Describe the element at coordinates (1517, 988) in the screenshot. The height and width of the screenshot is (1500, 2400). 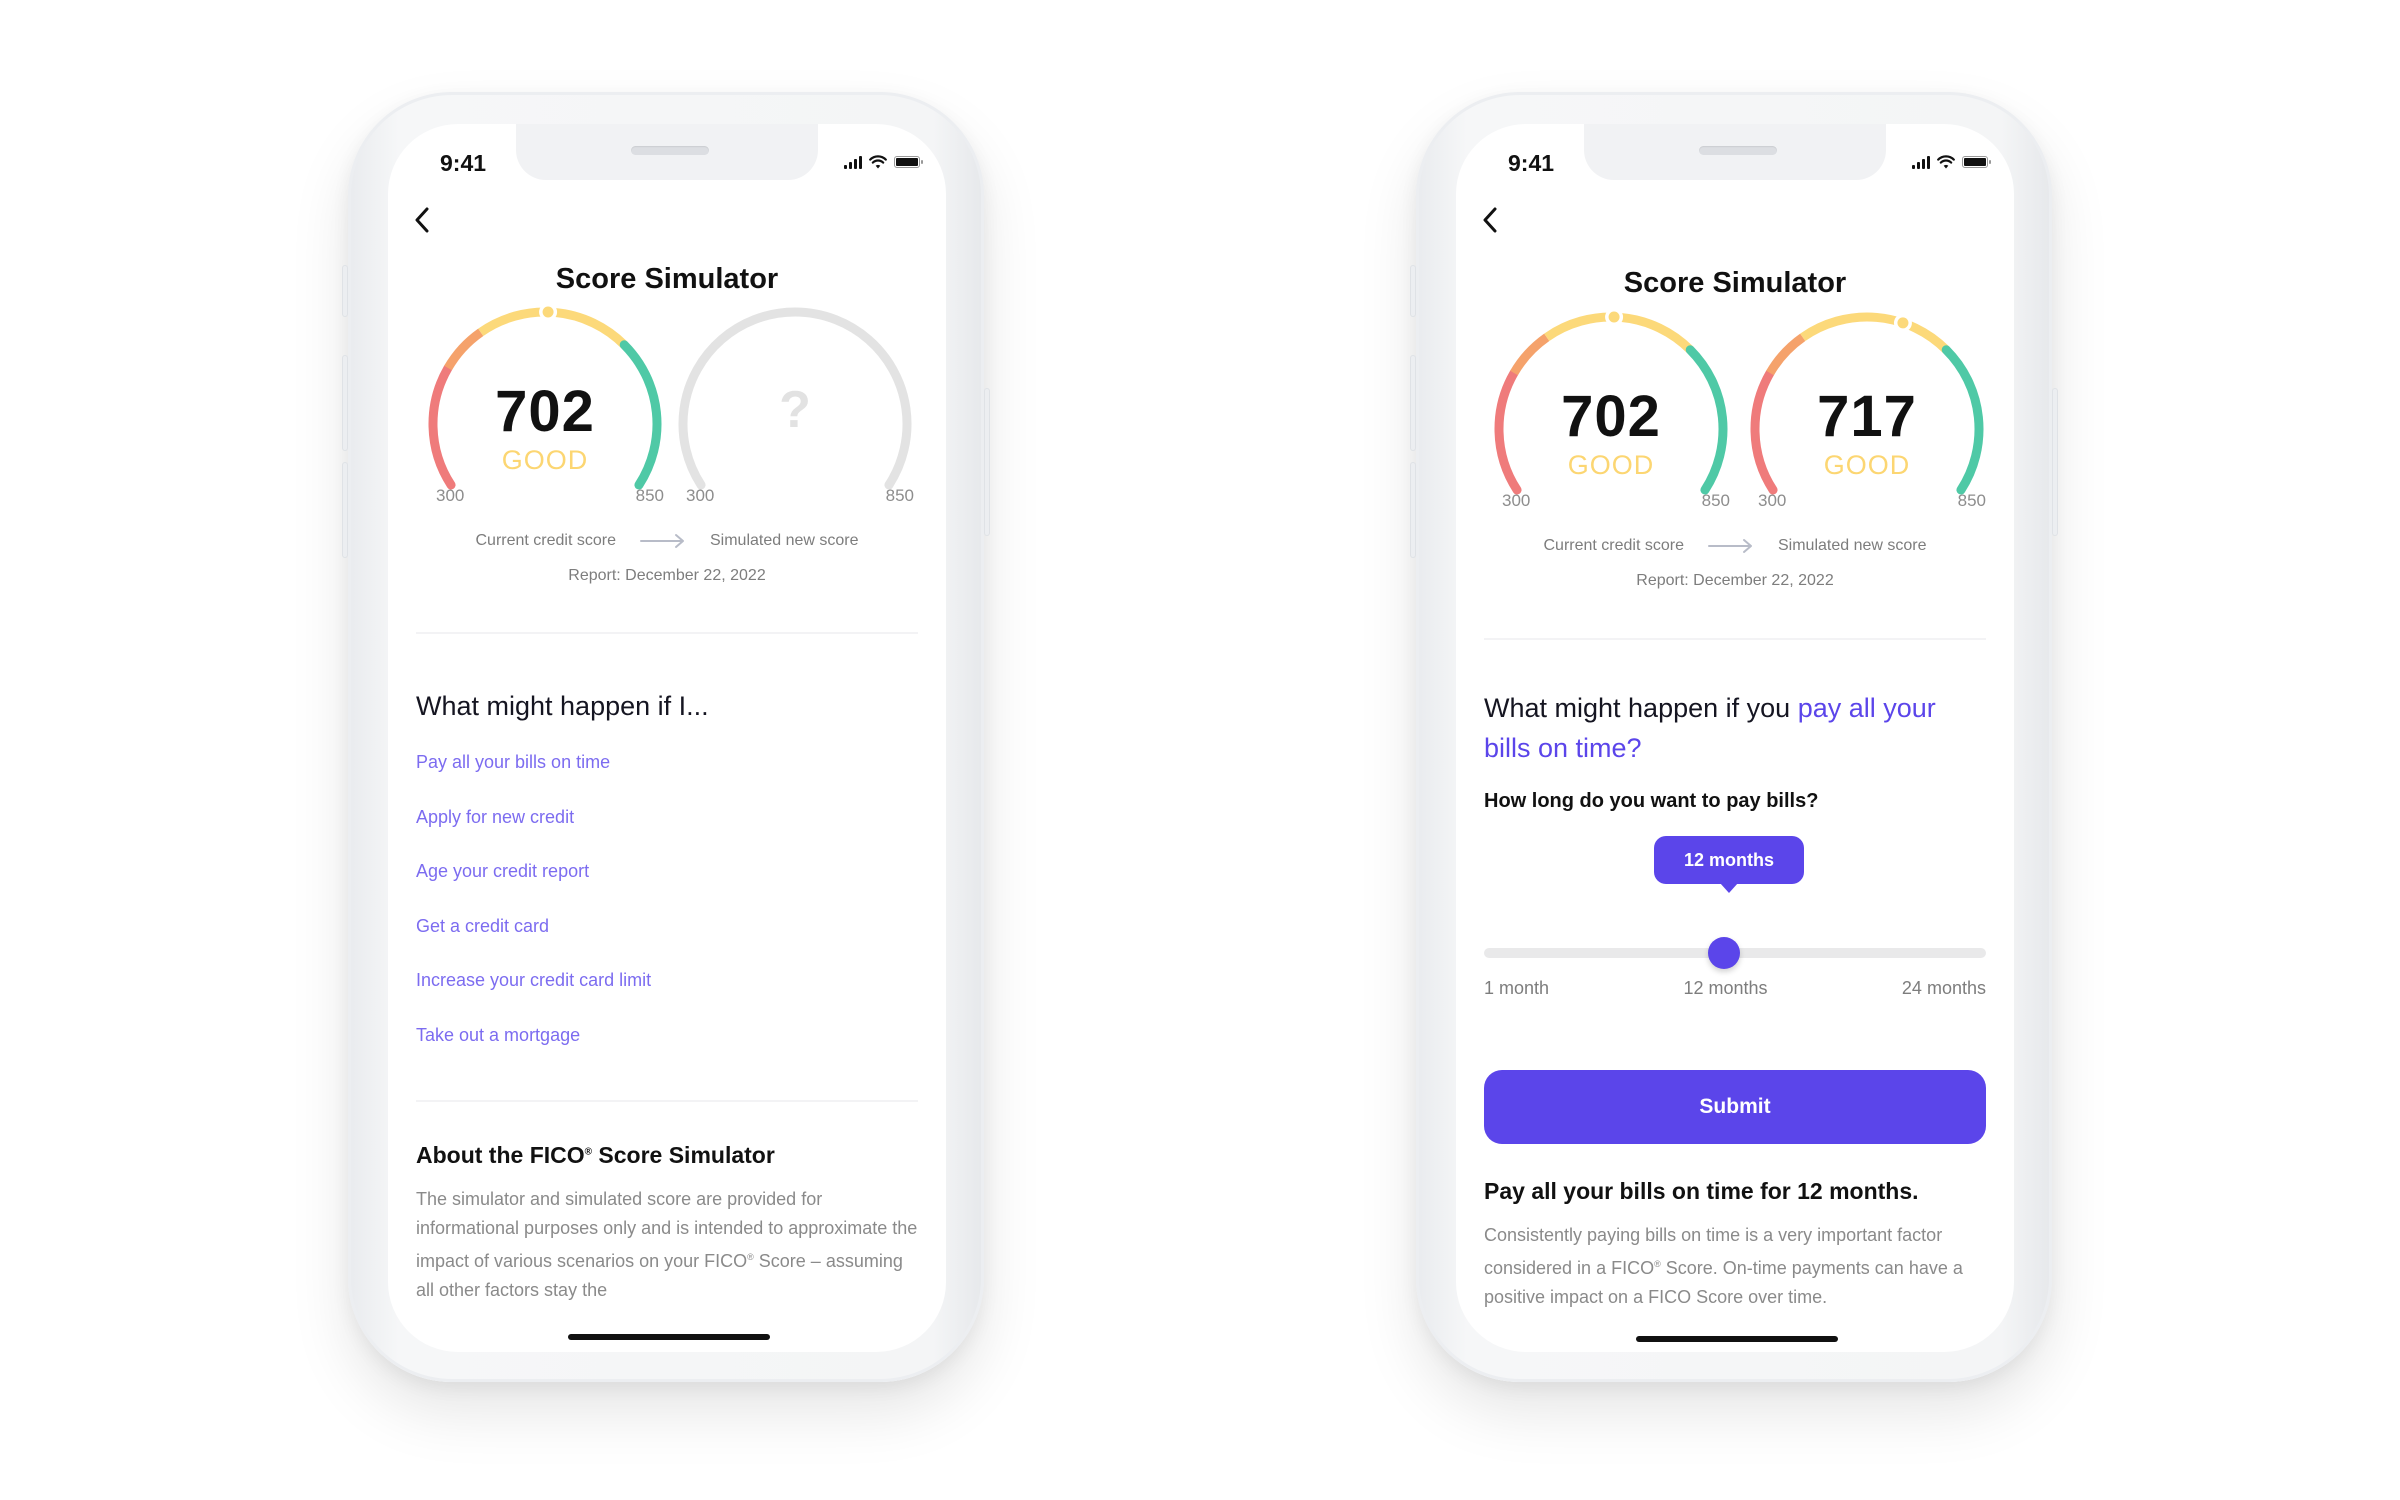
I see `slider-min-label: 1 month` at that location.